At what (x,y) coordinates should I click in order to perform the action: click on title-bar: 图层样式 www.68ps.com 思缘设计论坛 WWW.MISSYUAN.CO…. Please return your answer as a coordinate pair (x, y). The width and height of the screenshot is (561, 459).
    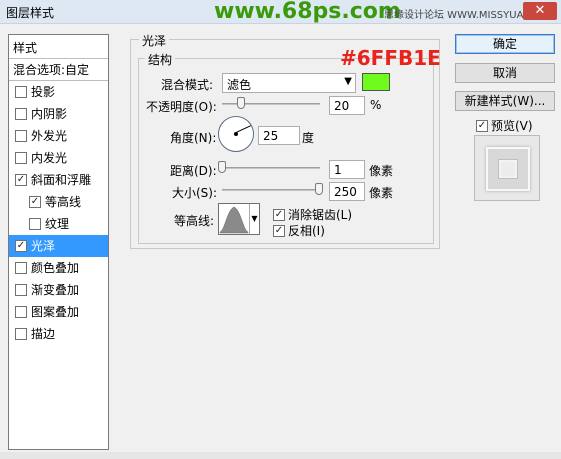
    Looking at the image, I should click on (280, 12).